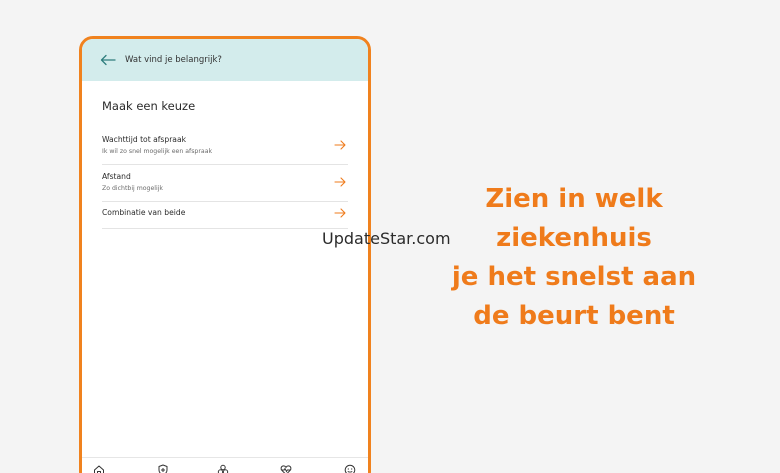 The height and width of the screenshot is (473, 780). What do you see at coordinates (163, 468) in the screenshot?
I see `shield-plus-icon` at bounding box center [163, 468].